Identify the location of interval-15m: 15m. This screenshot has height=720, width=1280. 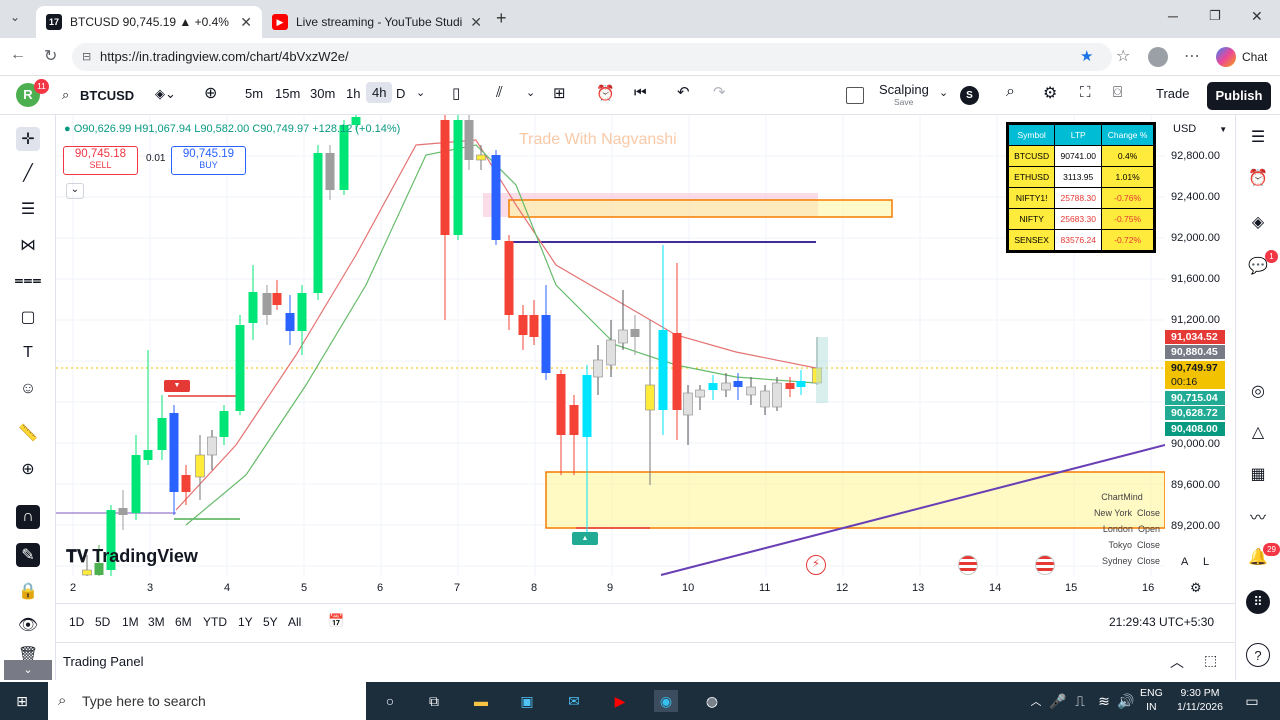
(287, 93).